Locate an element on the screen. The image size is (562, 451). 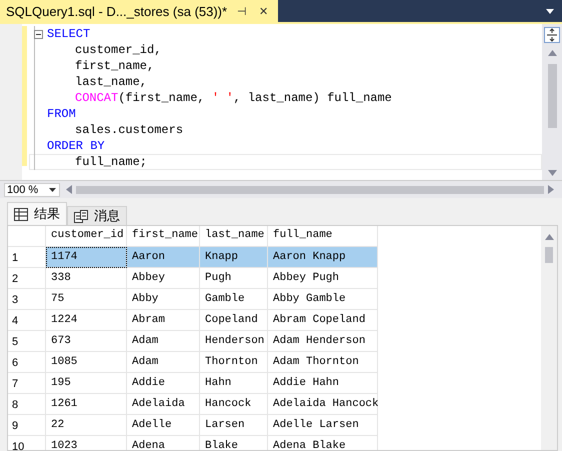
table-cell: Adelaida is located at coordinates (163, 404).